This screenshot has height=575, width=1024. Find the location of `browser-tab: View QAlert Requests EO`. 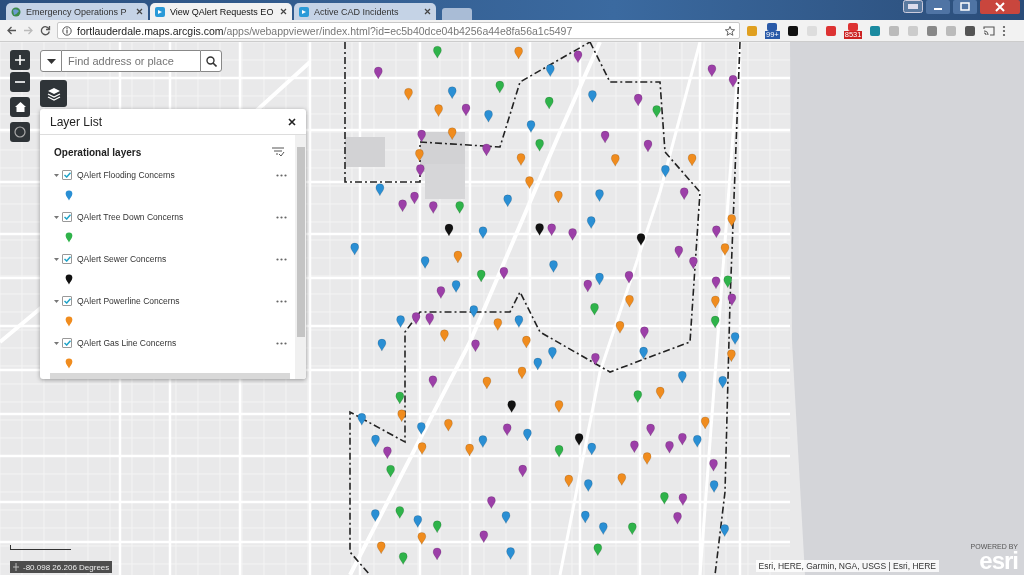

browser-tab: View QAlert Requests EO is located at coordinates (221, 11).